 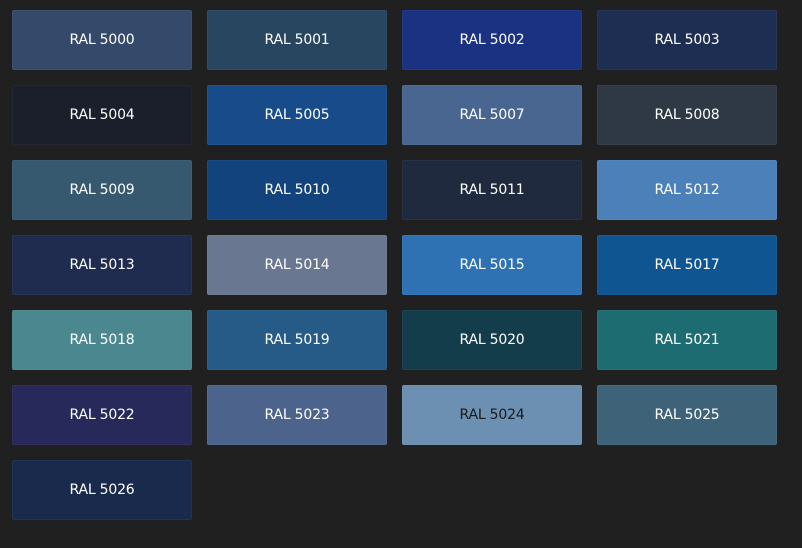 I want to click on swatch-ral-5001: RAL 5001, so click(x=297, y=40).